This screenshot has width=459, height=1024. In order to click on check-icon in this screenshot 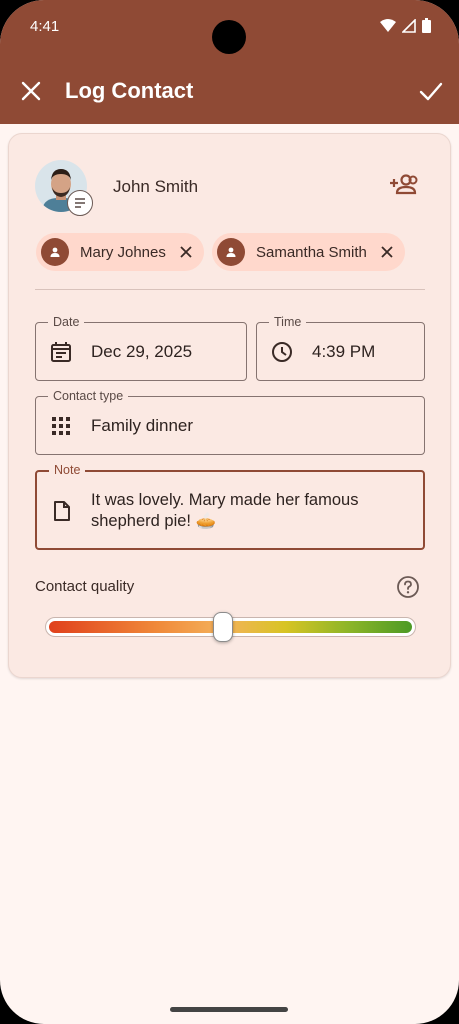, I will do `click(431, 91)`.